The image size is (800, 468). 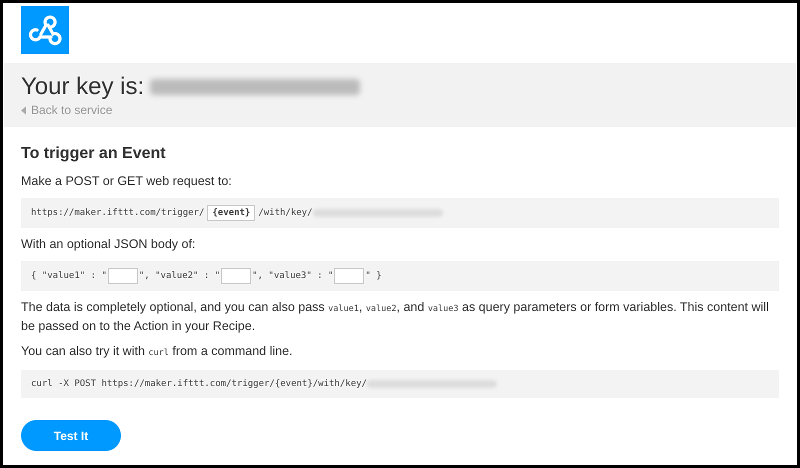 I want to click on webhook-logo-icon, so click(x=45, y=30).